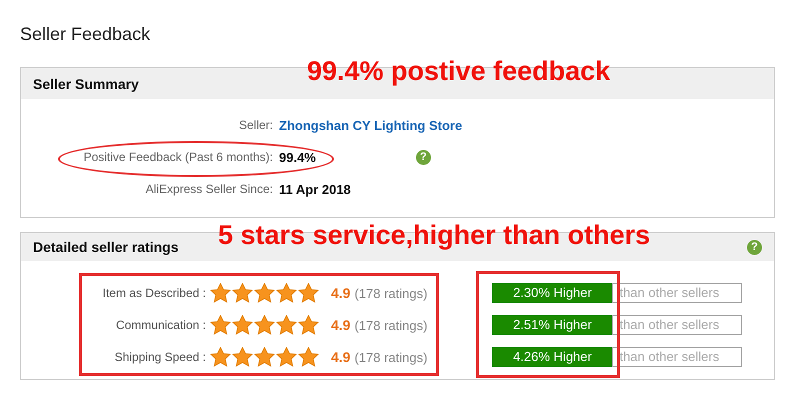 Image resolution: width=800 pixels, height=409 pixels. I want to click on field-value: 11 Apr 2018, so click(315, 189).